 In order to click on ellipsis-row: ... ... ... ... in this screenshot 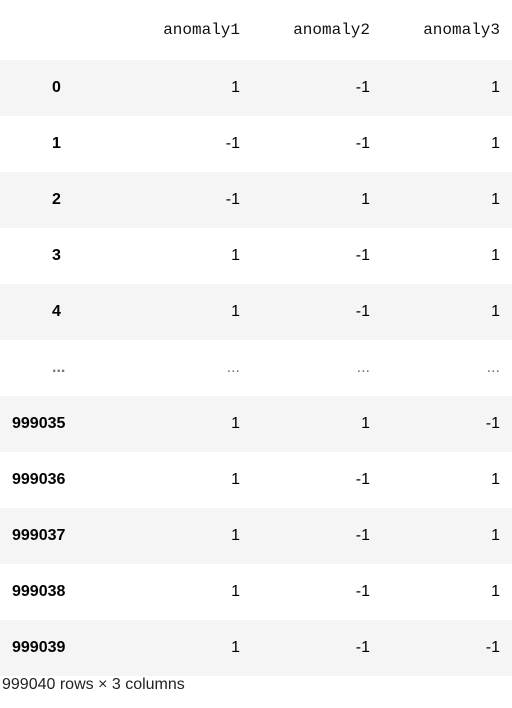, I will do `click(256, 368)`.